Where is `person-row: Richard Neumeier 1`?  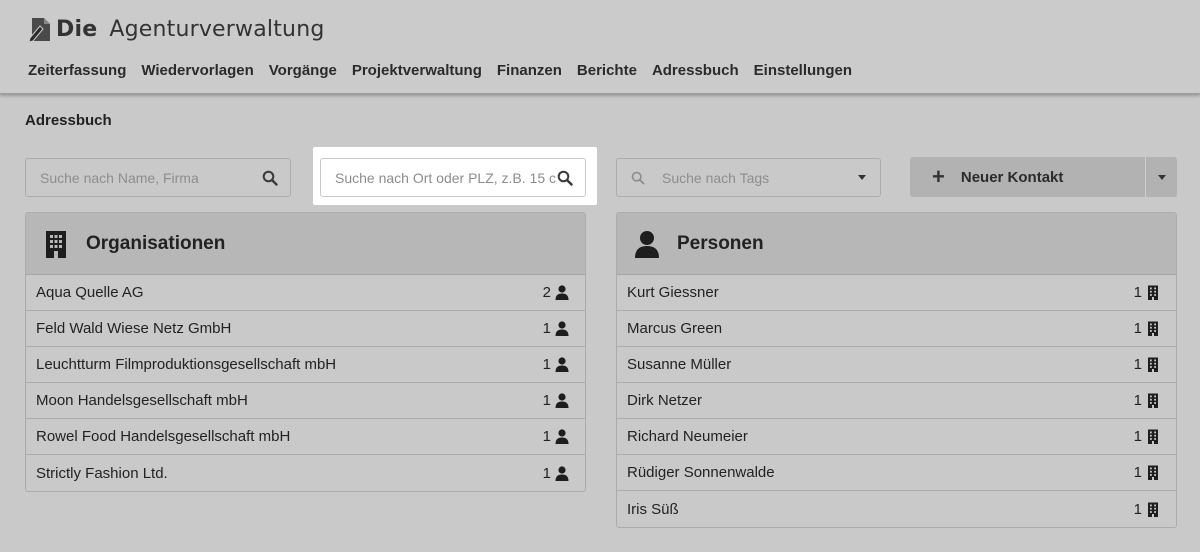 person-row: Richard Neumeier 1 is located at coordinates (896, 437).